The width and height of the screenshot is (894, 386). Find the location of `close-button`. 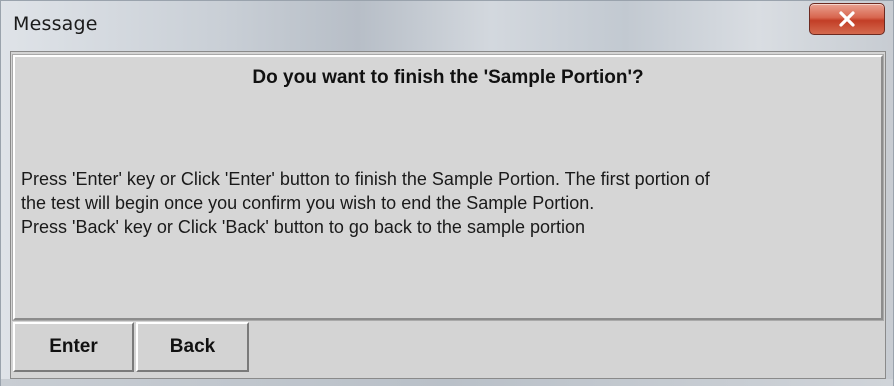

close-button is located at coordinates (847, 19).